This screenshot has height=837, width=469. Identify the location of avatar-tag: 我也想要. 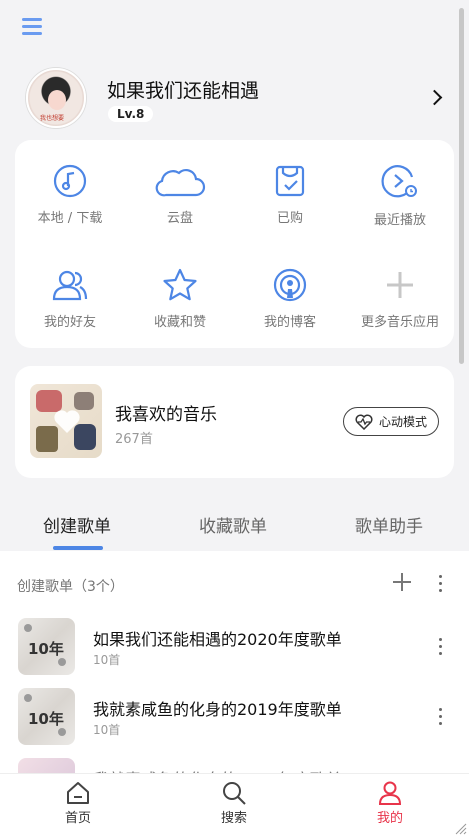
(52, 118).